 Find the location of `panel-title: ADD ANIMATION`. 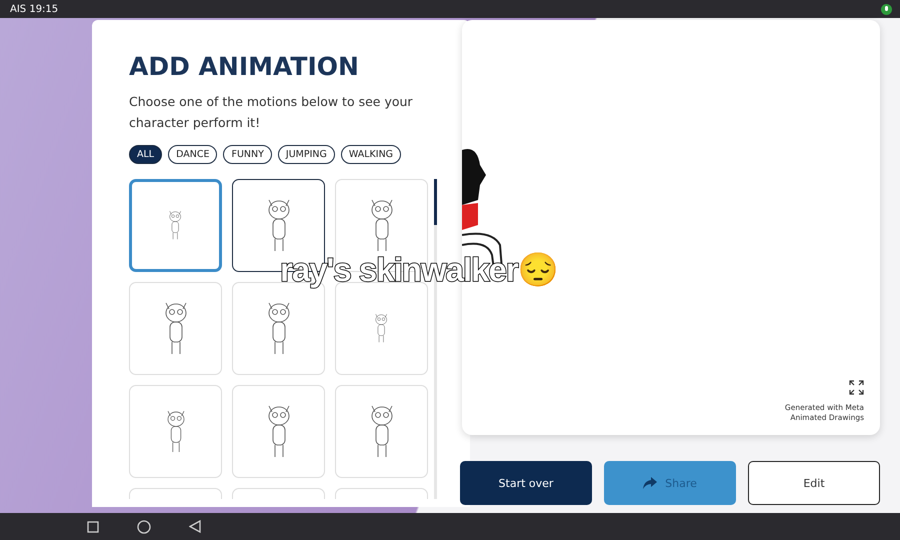

panel-title: ADD ANIMATION is located at coordinates (244, 66).